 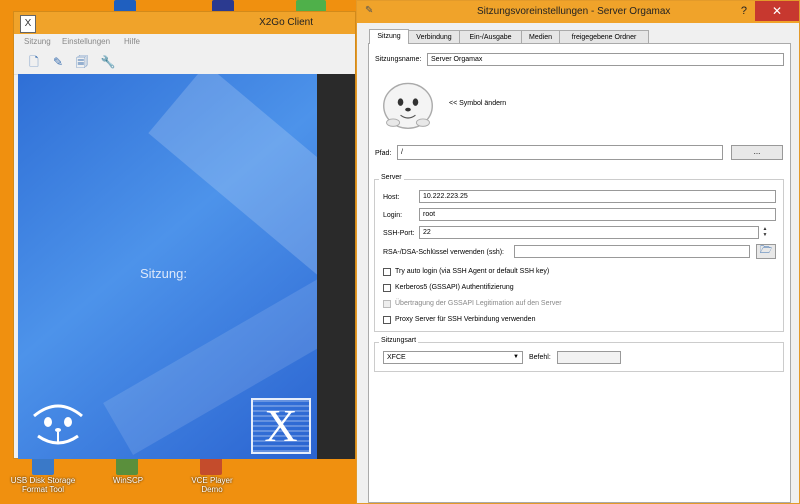 I want to click on host-input: 10.222.223.25, so click(x=597, y=196).